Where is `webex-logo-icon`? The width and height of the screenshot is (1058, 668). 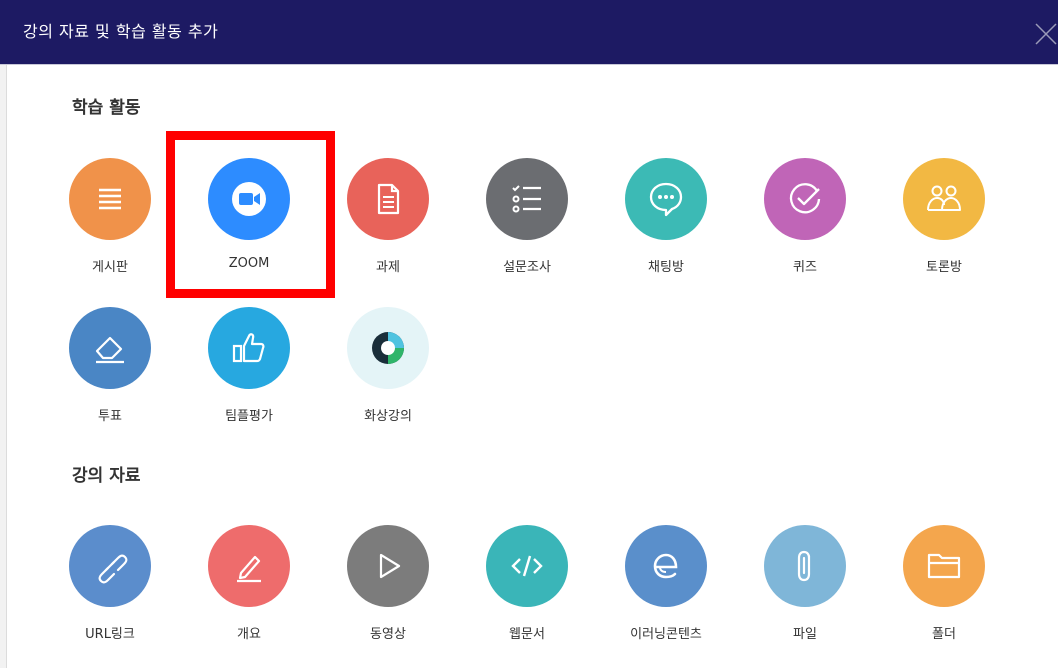 webex-logo-icon is located at coordinates (388, 348).